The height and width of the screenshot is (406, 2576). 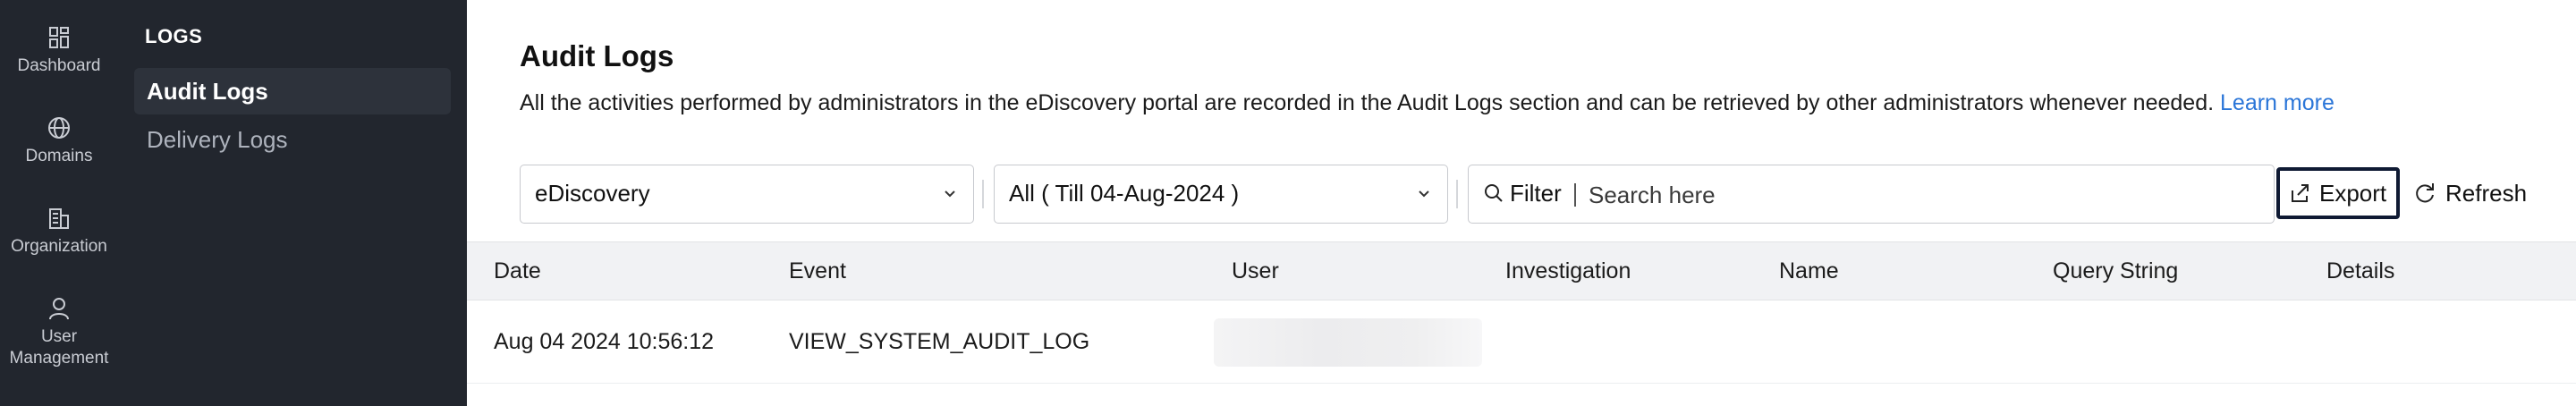 I want to click on refresh-button: Refresh, so click(x=2470, y=193).